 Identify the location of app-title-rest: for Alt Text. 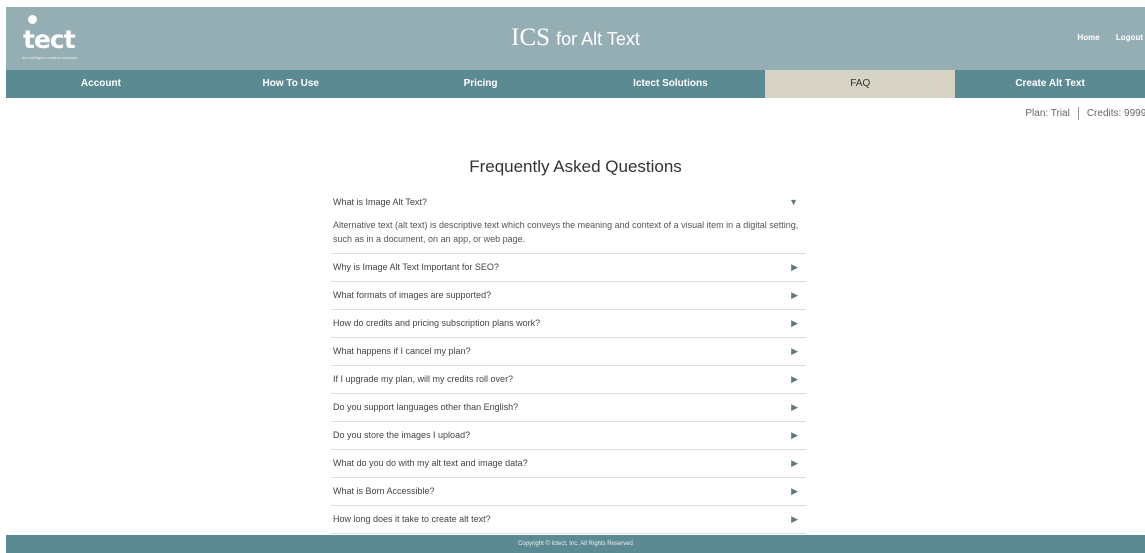
(598, 39).